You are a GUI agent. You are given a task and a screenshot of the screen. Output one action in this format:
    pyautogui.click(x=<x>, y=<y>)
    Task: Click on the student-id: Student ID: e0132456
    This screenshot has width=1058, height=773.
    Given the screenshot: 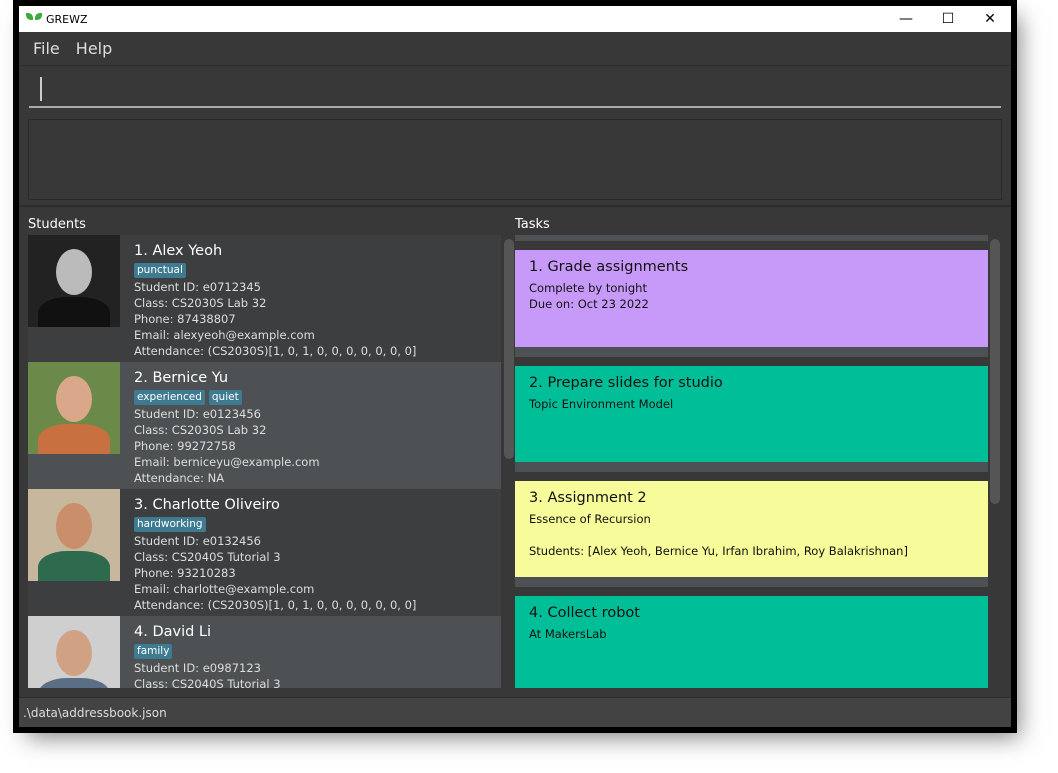 What is the action you would take?
    pyautogui.click(x=197, y=541)
    